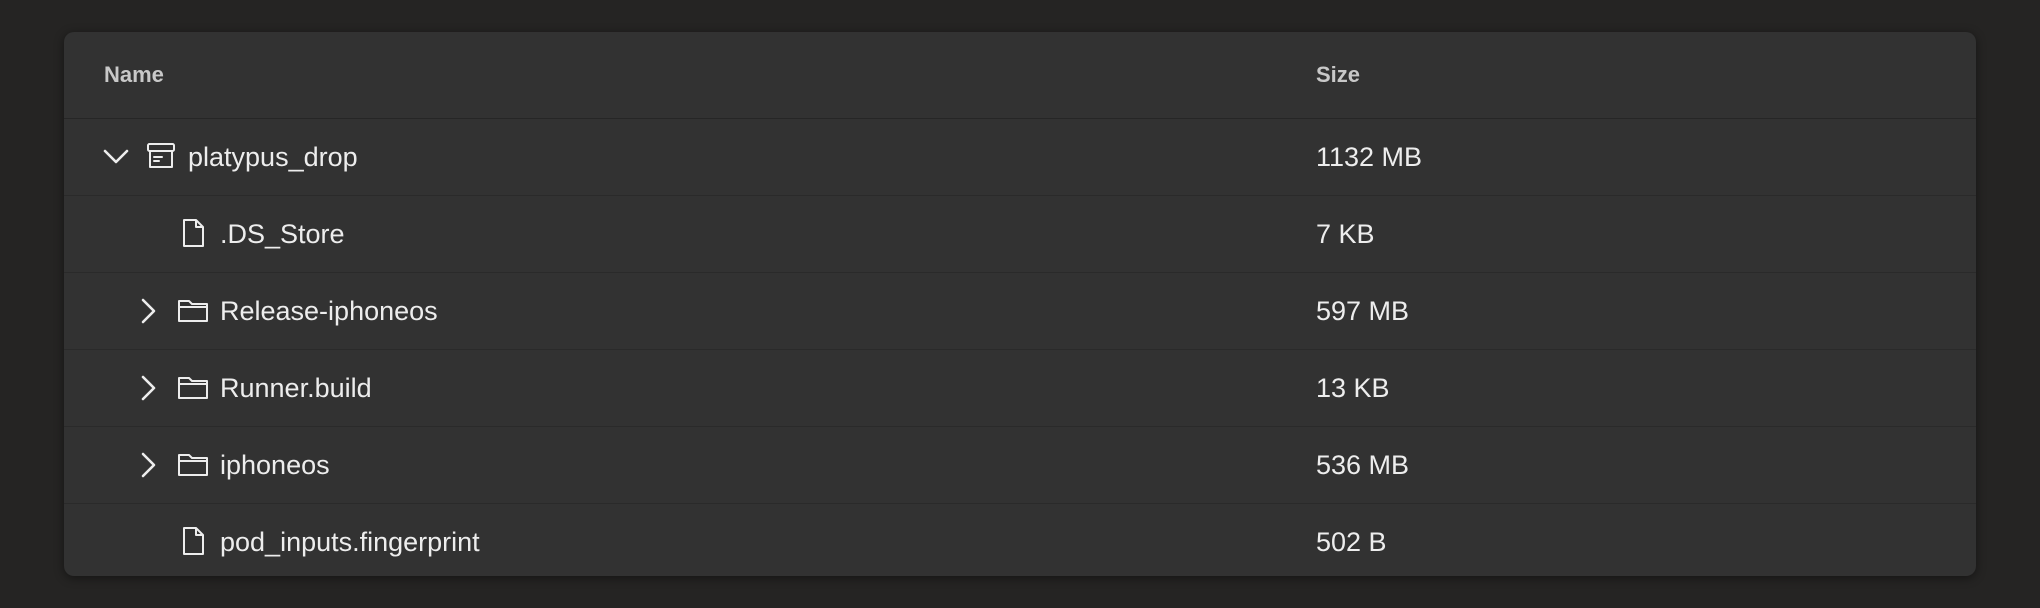 The width and height of the screenshot is (2040, 608). Describe the element at coordinates (1020, 75) in the screenshot. I see `table-header: Name Size` at that location.